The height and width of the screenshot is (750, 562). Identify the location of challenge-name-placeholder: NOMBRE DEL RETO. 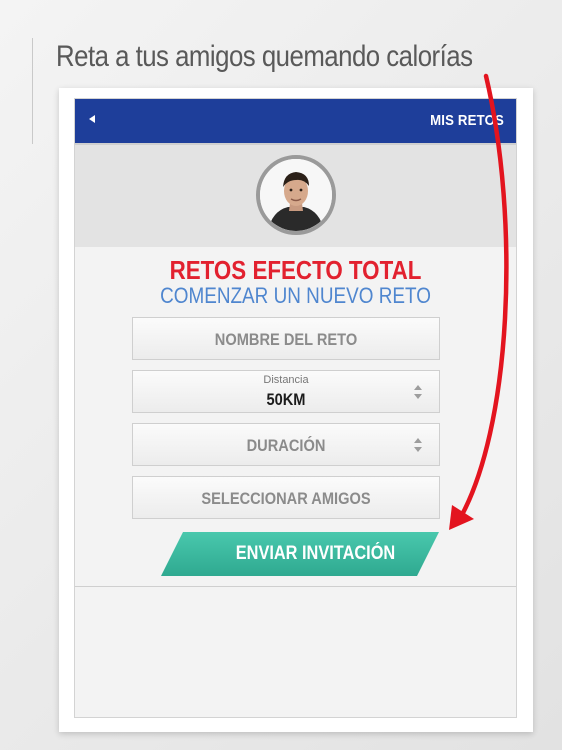
(286, 339).